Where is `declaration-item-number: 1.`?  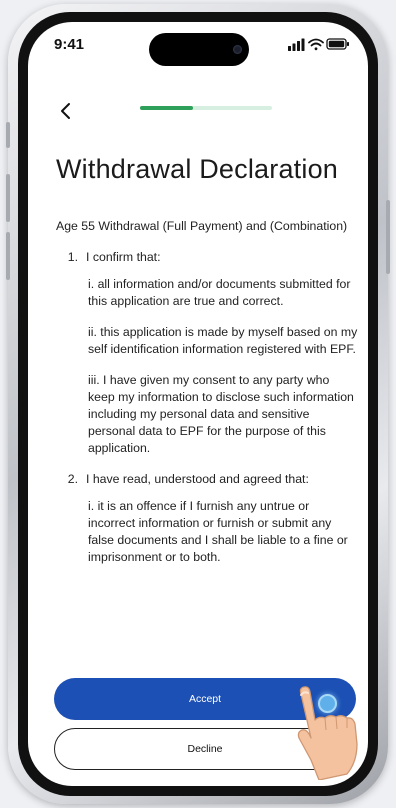 declaration-item-number: 1. is located at coordinates (72, 257).